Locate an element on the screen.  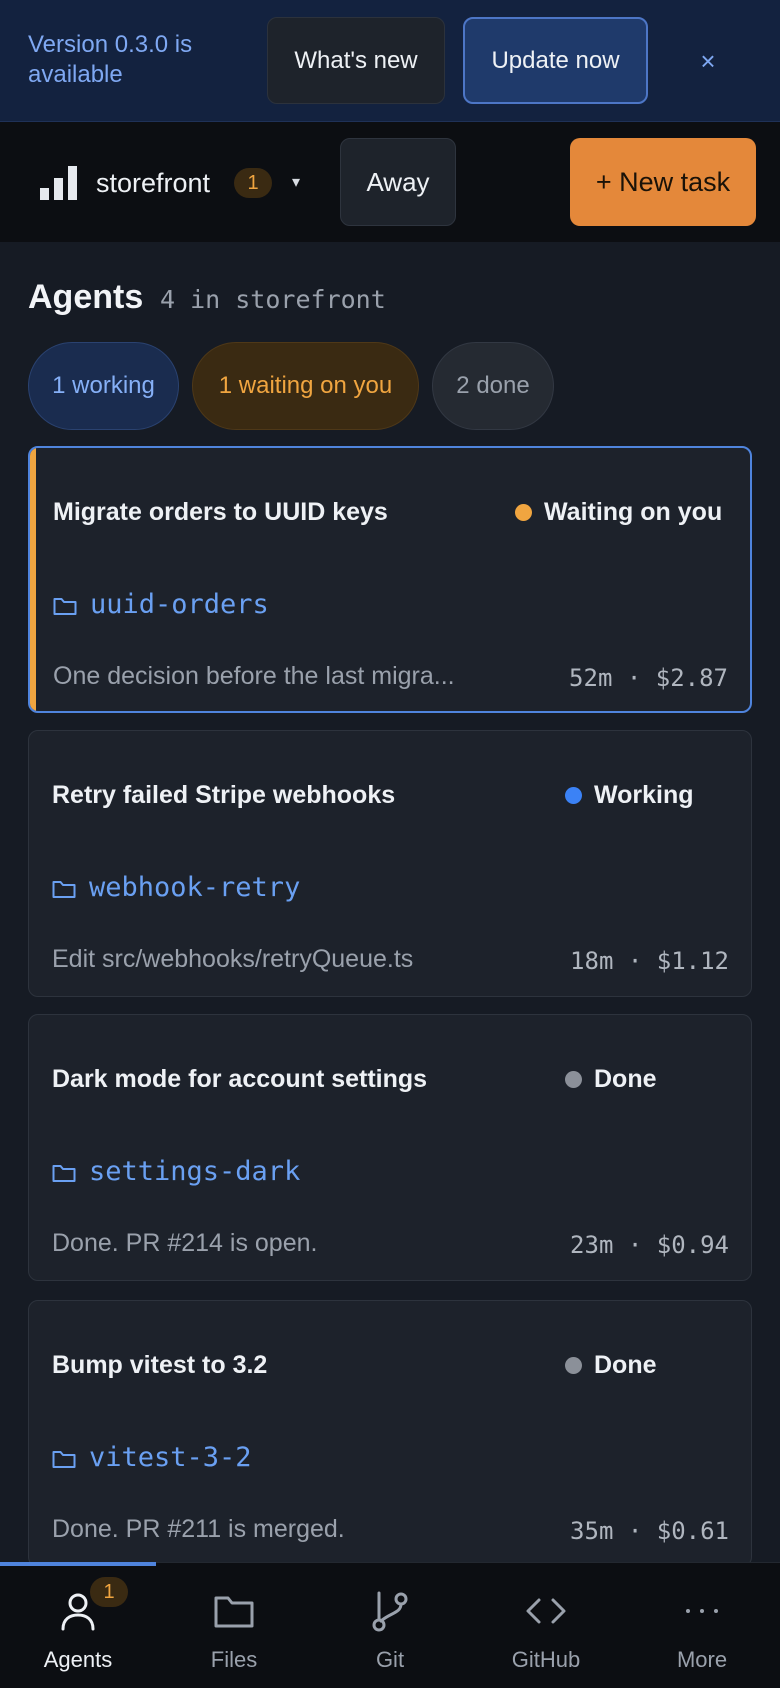
away-button: Away is located at coordinates (398, 182).